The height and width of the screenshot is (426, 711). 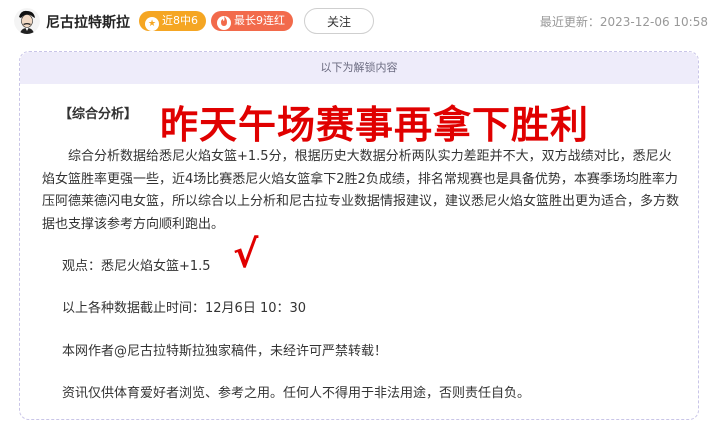 I want to click on unlock-notice: 以下为解锁内容, so click(x=359, y=68).